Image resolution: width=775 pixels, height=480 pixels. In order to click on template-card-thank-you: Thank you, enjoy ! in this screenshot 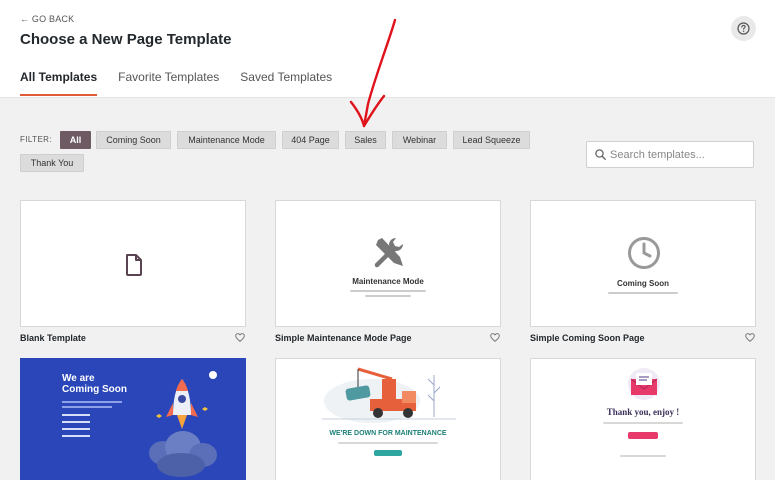, I will do `click(643, 419)`.